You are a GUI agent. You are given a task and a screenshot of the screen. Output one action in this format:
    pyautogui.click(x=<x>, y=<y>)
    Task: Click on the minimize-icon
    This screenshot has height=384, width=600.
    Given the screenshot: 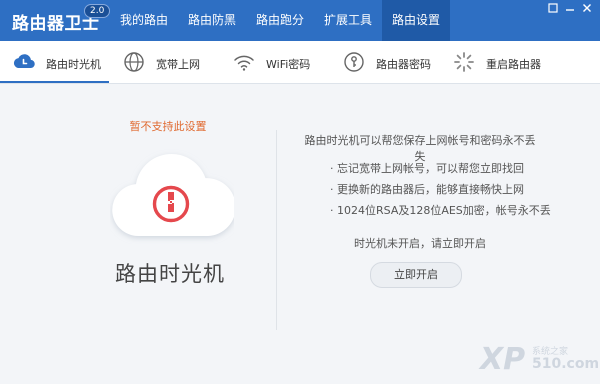 What is the action you would take?
    pyautogui.click(x=570, y=10)
    